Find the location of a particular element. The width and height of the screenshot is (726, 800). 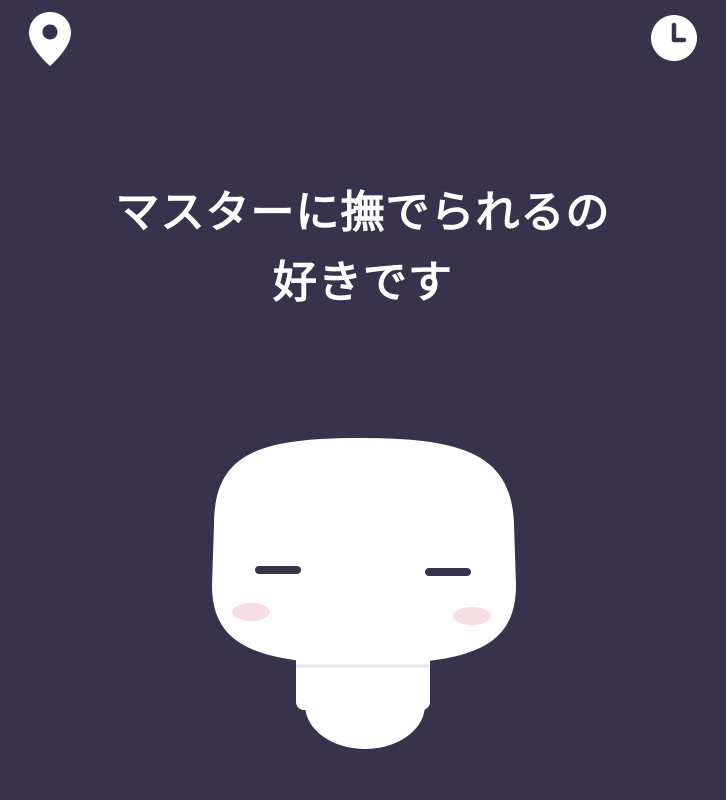

mascot-left-cheek is located at coordinates (251, 612).